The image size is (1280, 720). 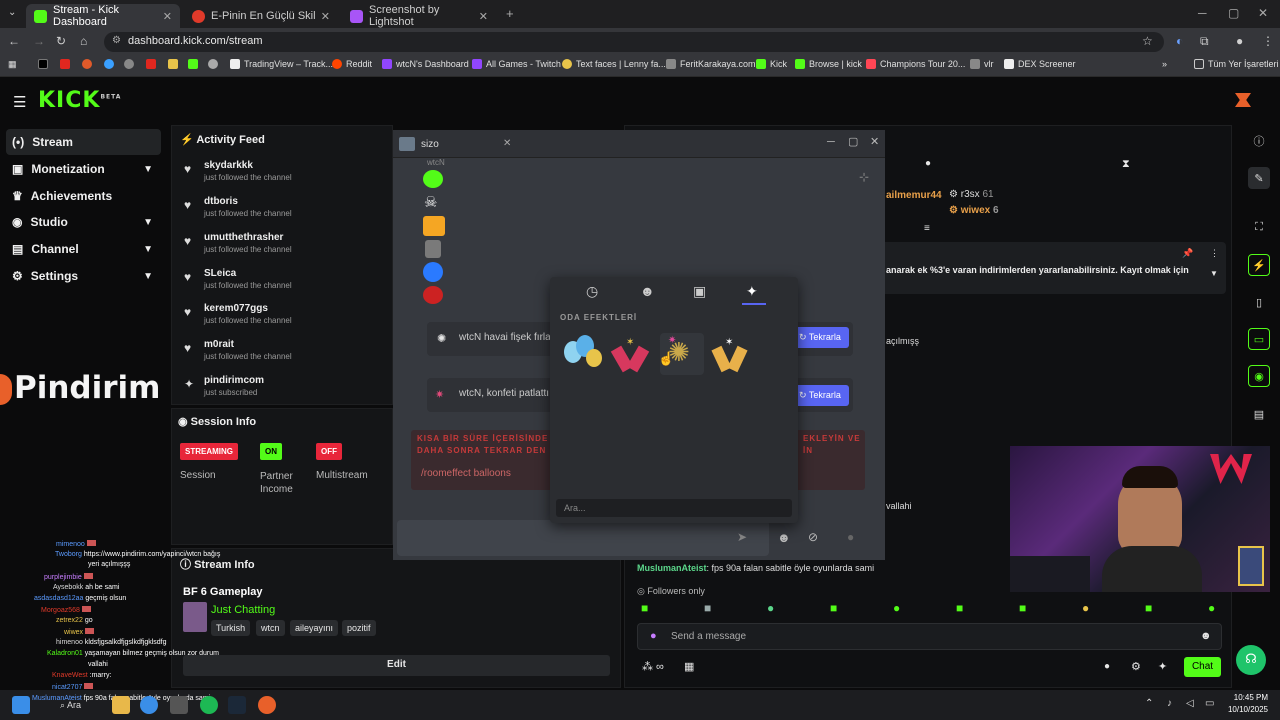 What do you see at coordinates (1246, 709) in the screenshot?
I see `clock-date: 10/10/2025` at bounding box center [1246, 709].